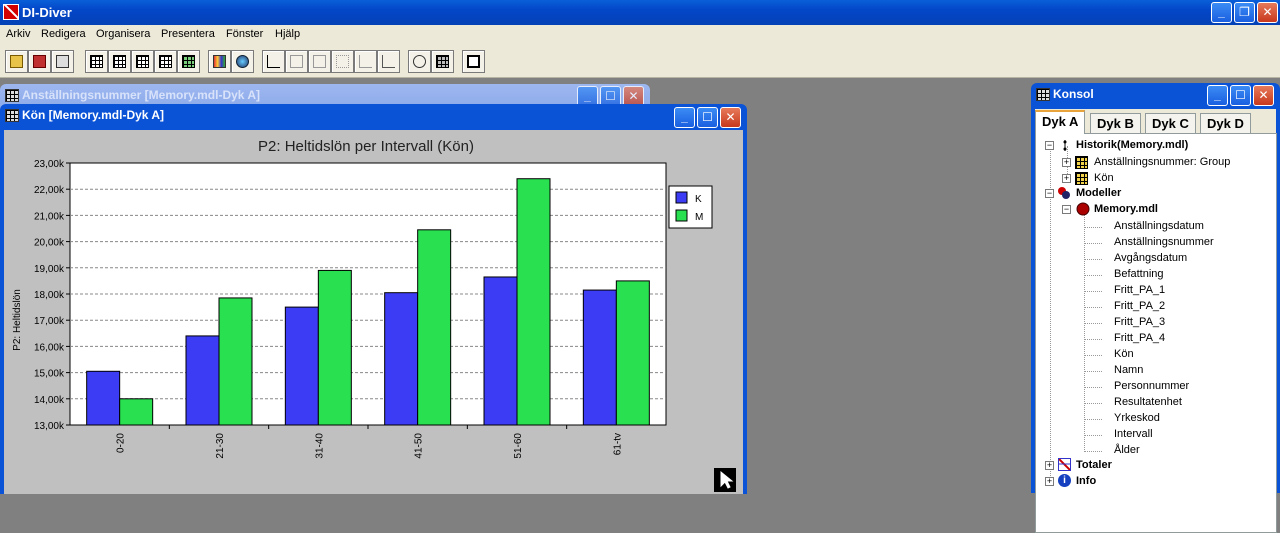  What do you see at coordinates (49, 269) in the screenshot?
I see `y-tick-label: 19,00k` at bounding box center [49, 269].